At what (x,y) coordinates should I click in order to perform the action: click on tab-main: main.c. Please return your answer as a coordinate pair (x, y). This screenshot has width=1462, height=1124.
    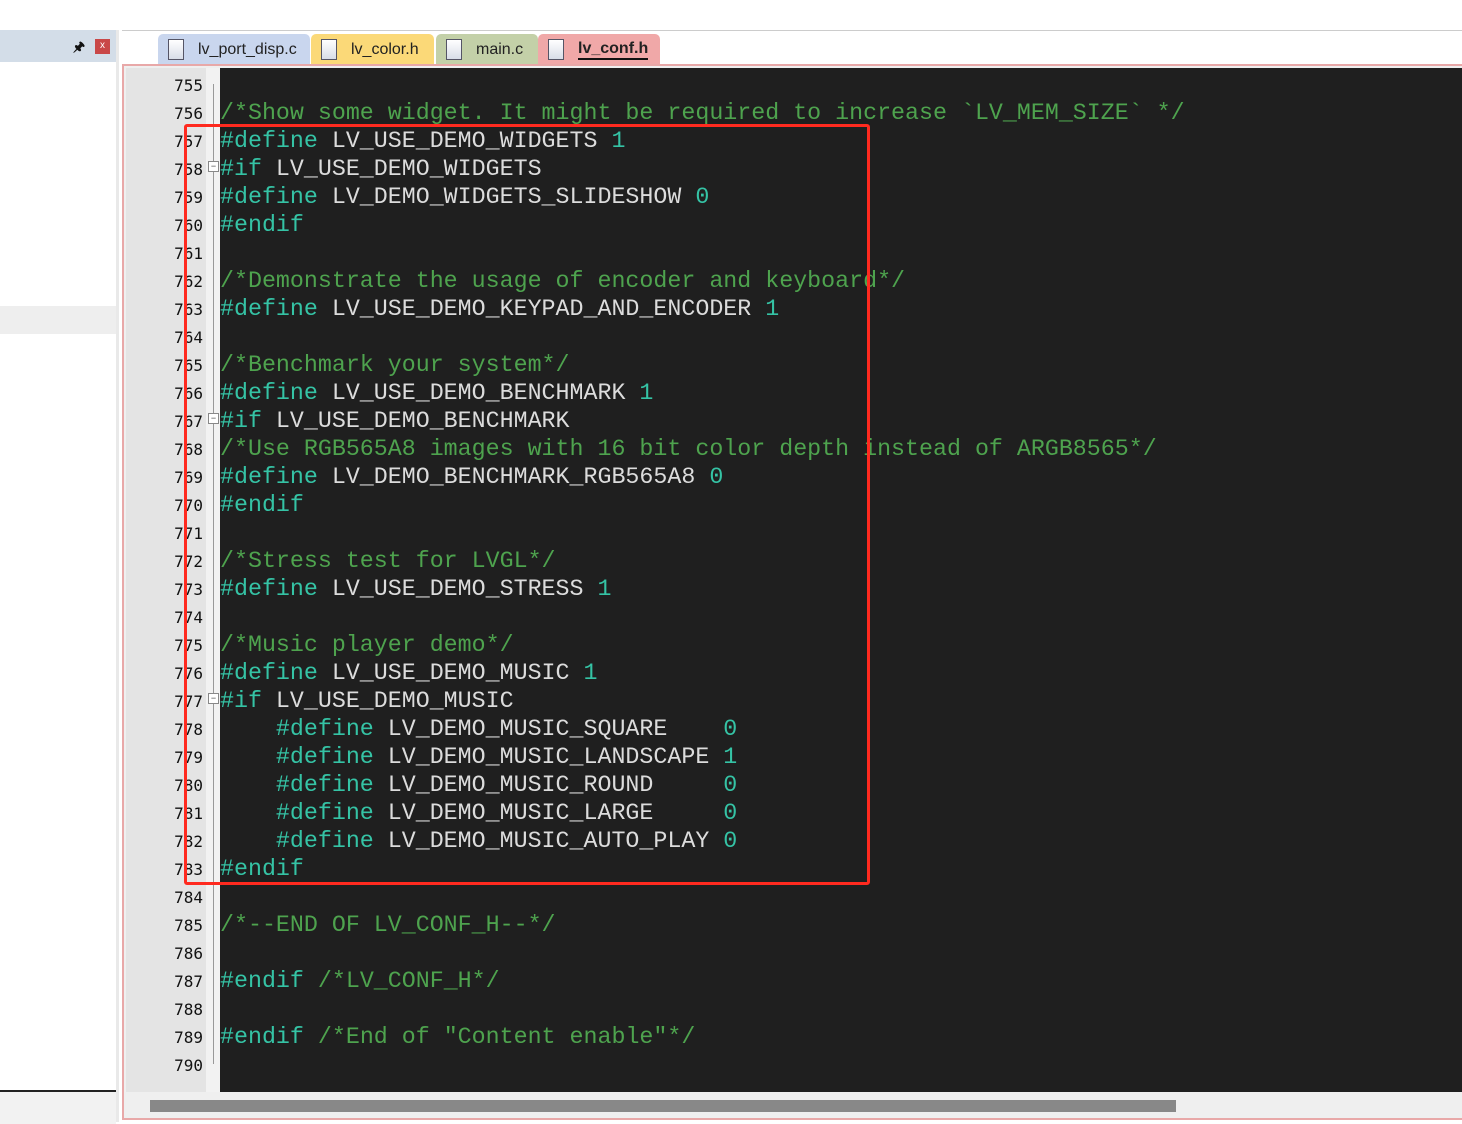
    Looking at the image, I should click on (487, 49).